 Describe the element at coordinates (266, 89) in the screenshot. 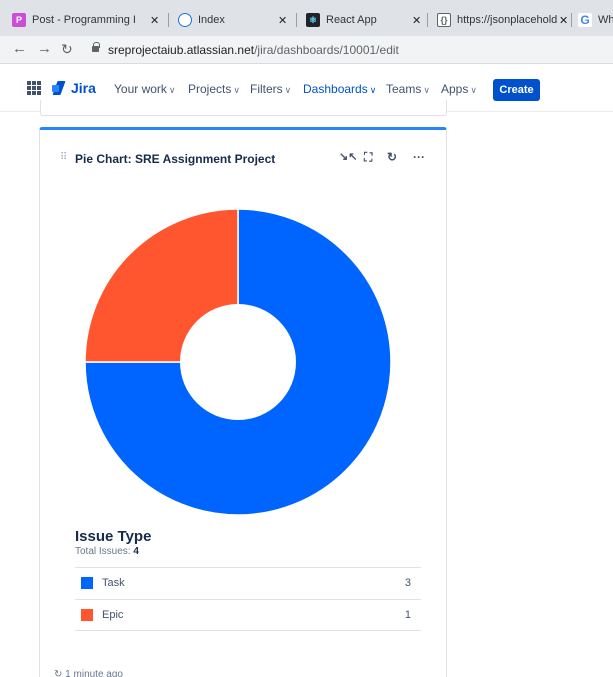

I see `nav-label: Filters` at that location.